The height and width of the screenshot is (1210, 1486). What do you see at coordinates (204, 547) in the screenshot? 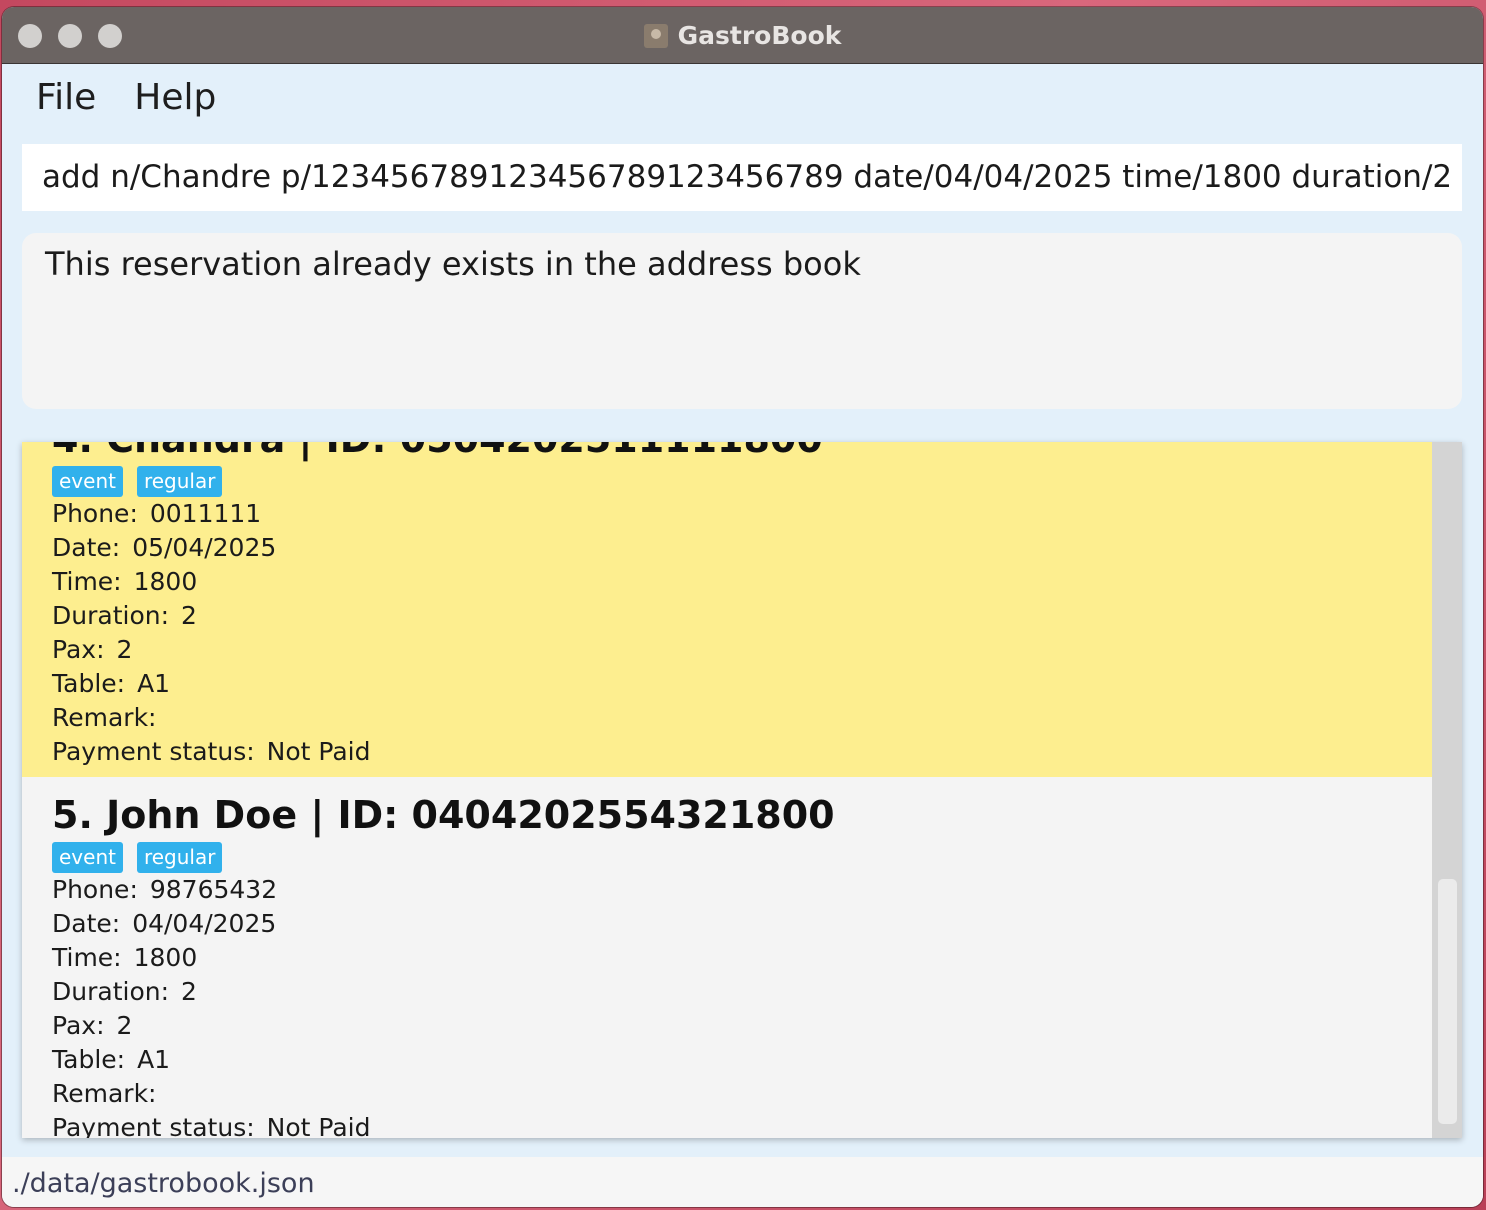
I see `date-value: 05/04/2025` at bounding box center [204, 547].